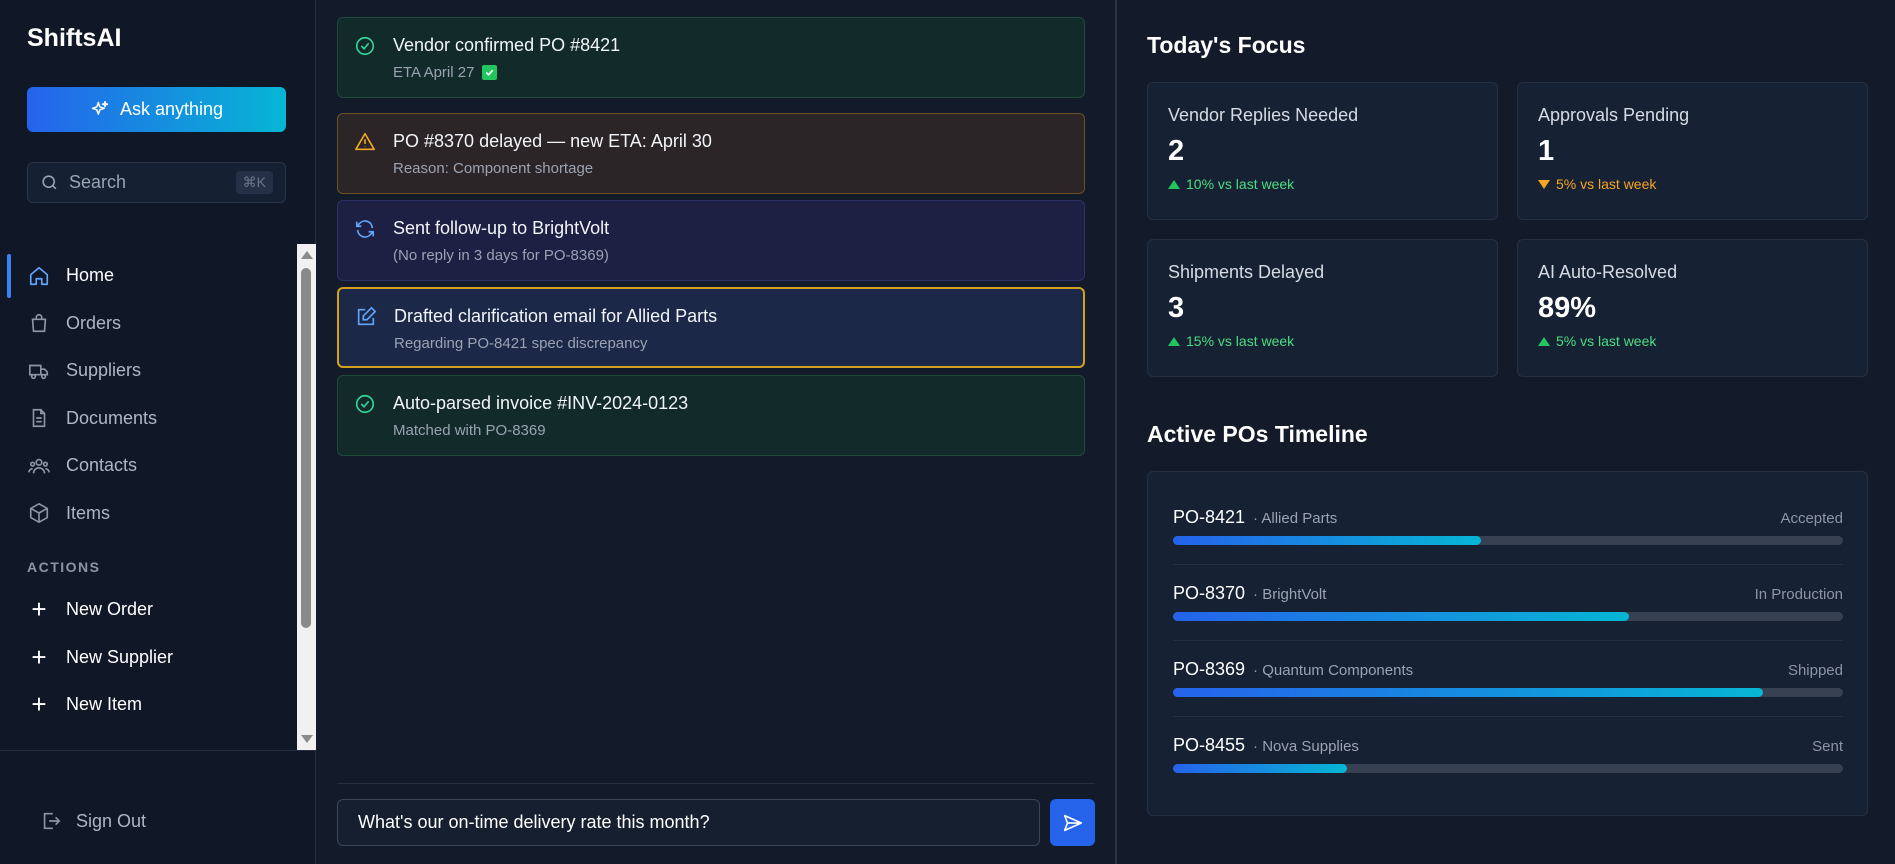  I want to click on ask-anything-button: Ask anything, so click(156, 109).